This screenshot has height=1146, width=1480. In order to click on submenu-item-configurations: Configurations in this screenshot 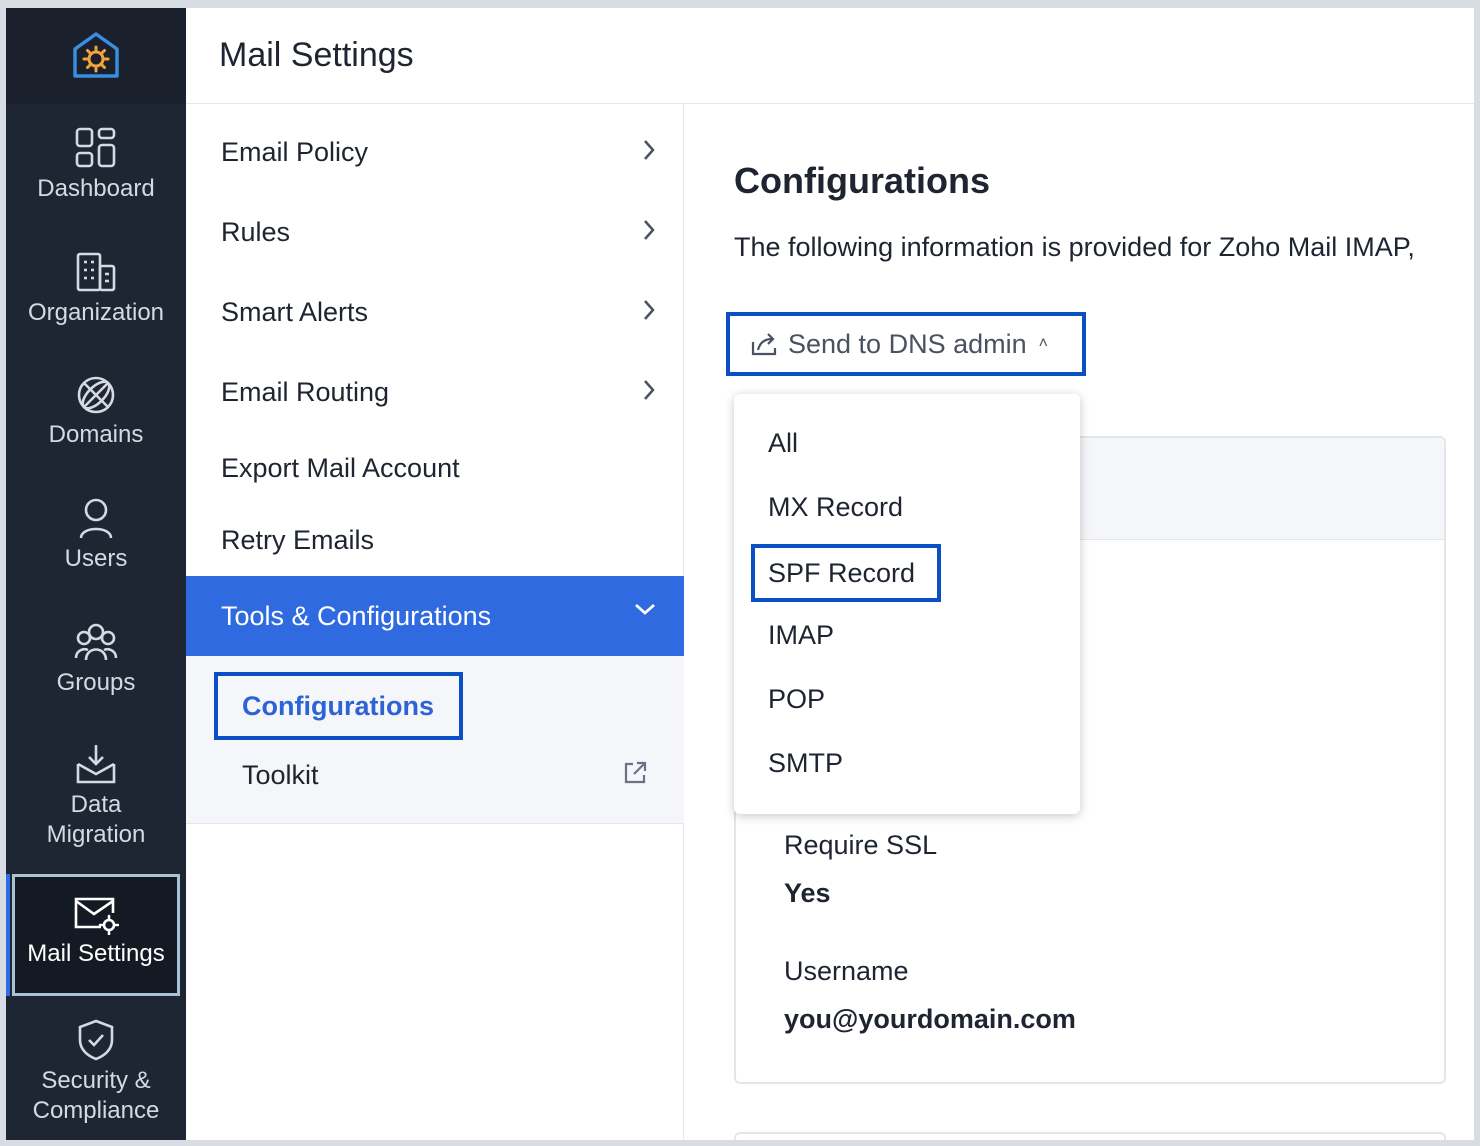, I will do `click(338, 706)`.